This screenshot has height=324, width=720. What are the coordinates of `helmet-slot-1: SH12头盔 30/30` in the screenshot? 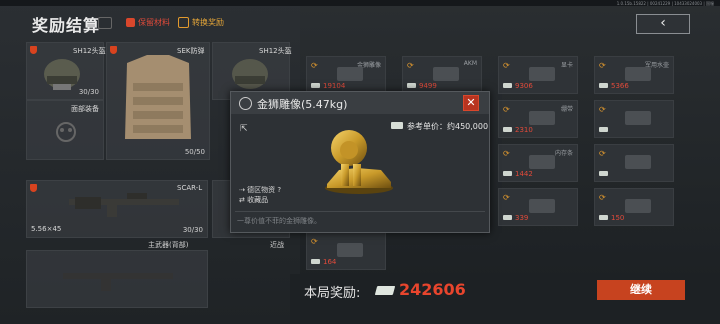 It's located at (66, 71).